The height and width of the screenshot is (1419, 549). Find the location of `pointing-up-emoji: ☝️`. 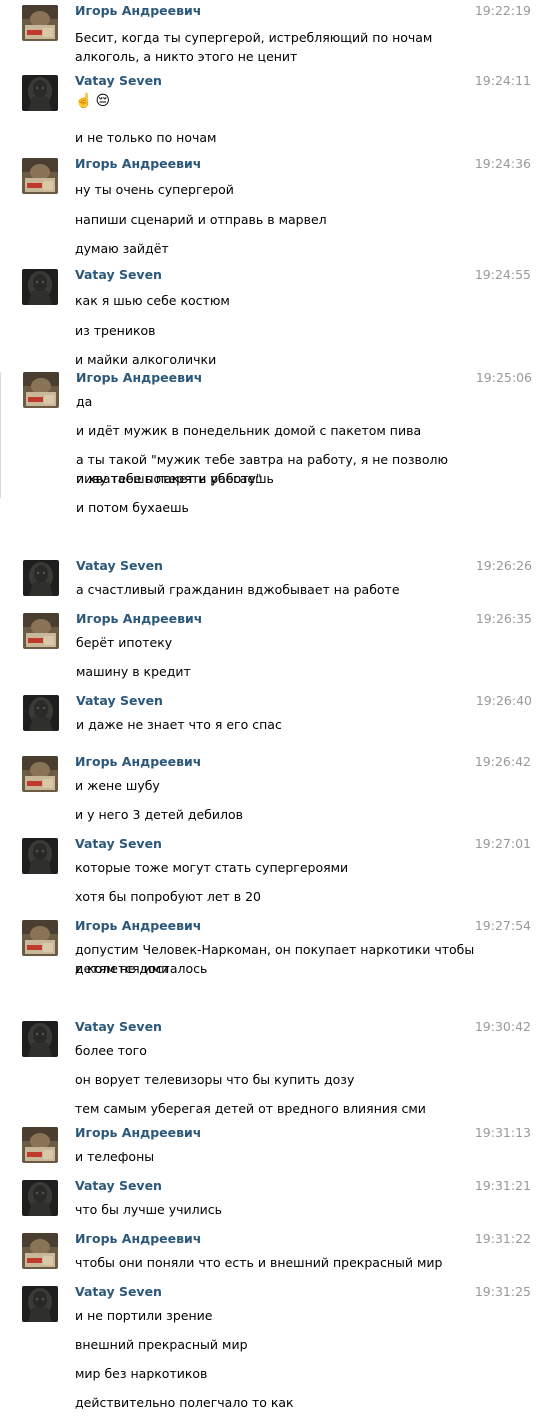

pointing-up-emoji: ☝️ is located at coordinates (84, 101).